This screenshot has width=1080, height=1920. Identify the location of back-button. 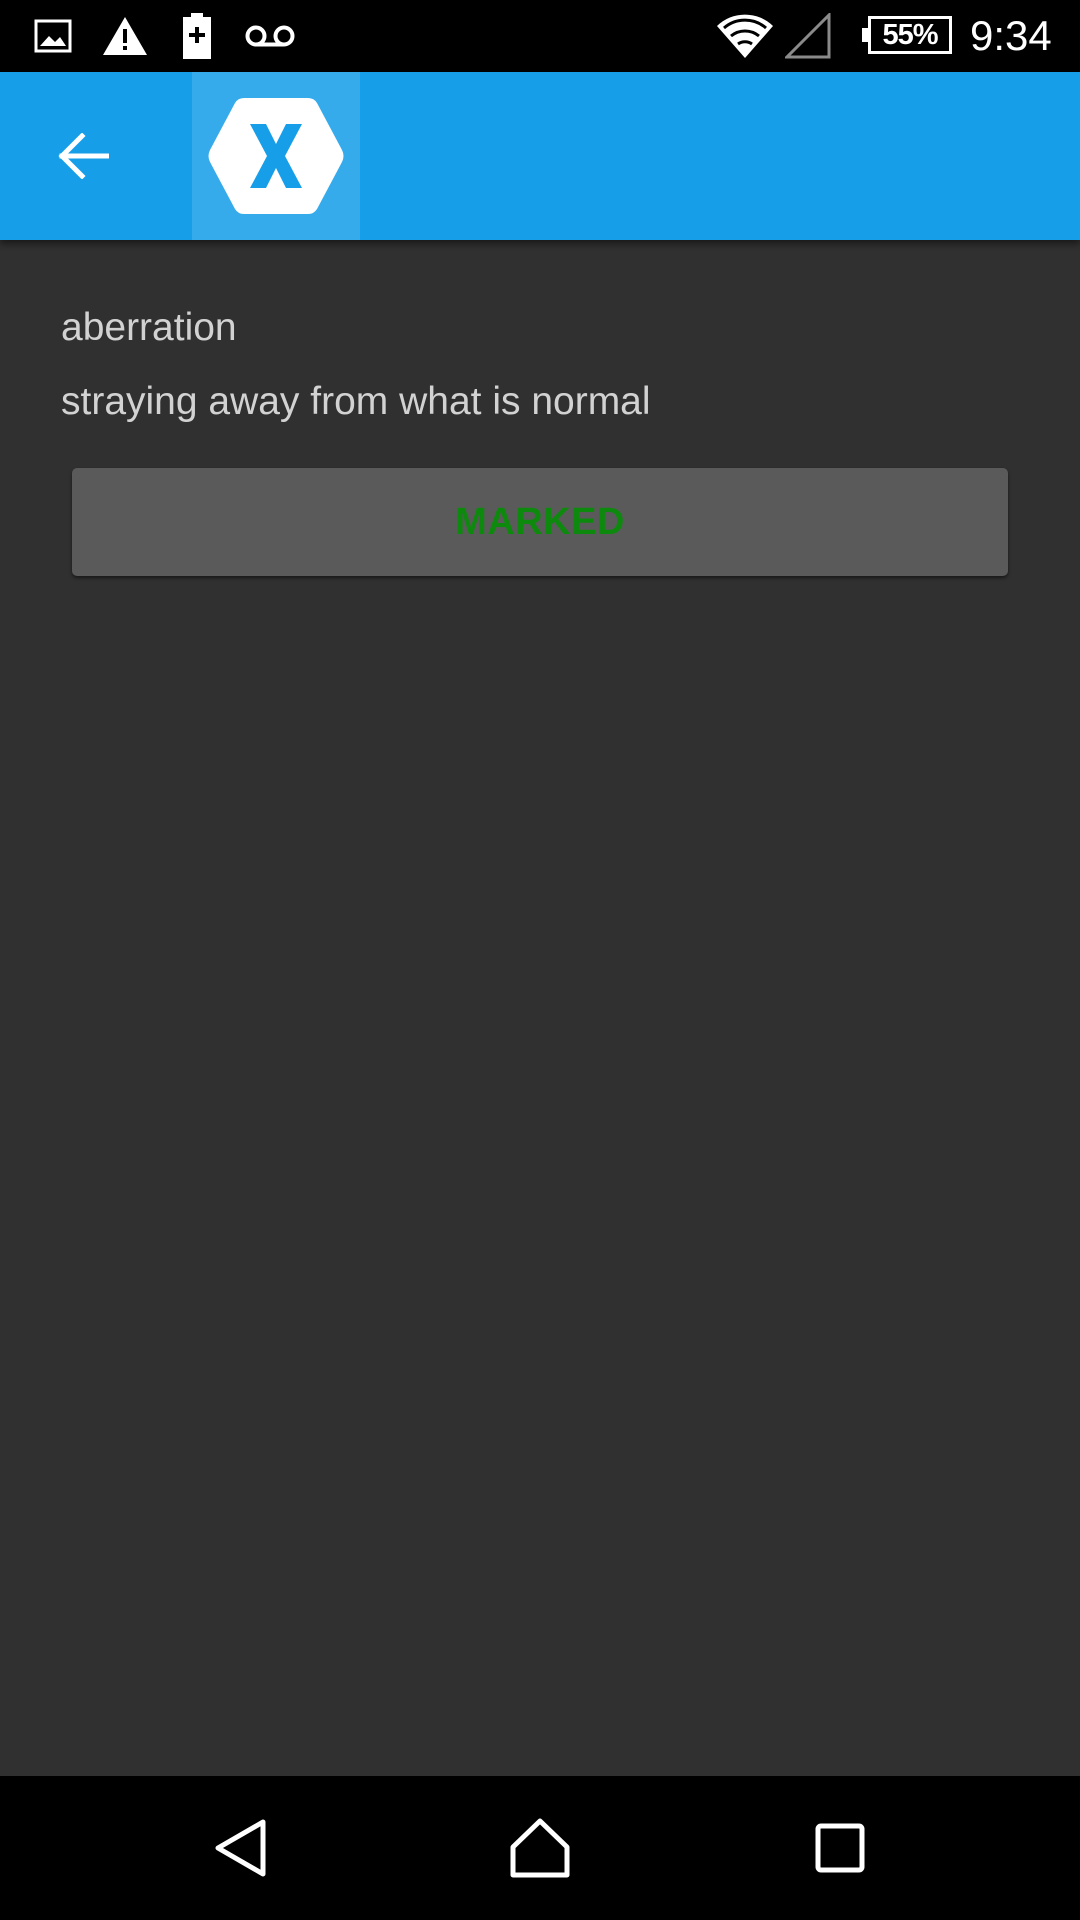
(83, 156).